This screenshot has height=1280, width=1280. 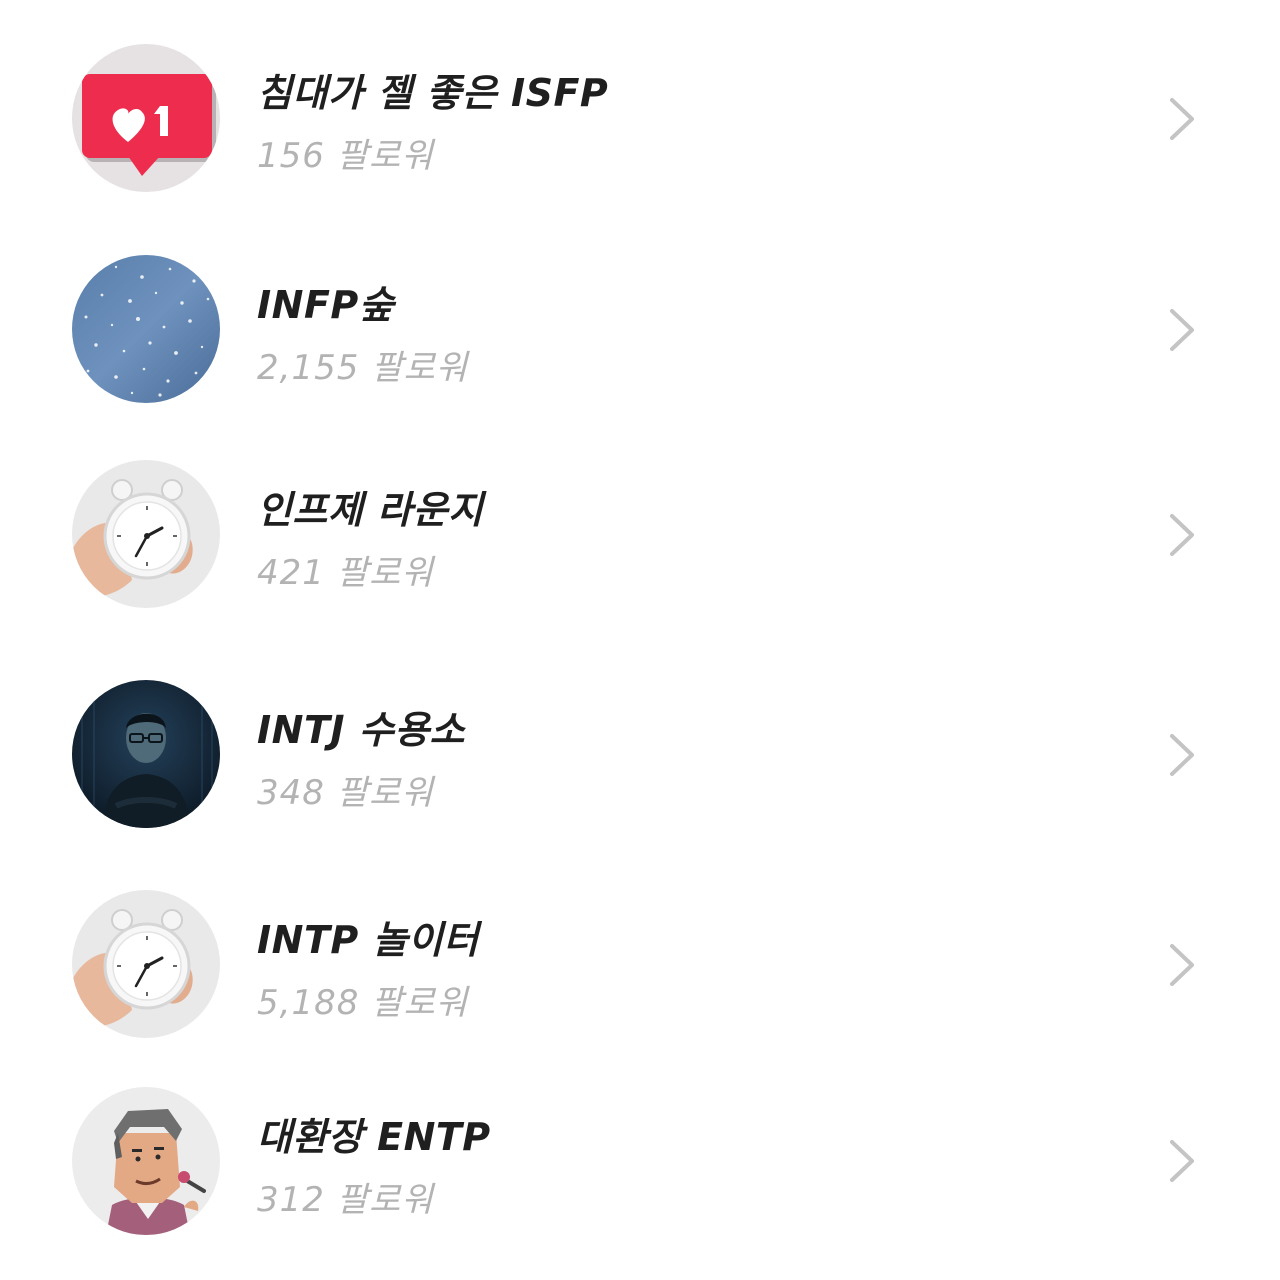 I want to click on man-in-glasses-avatar, so click(x=146, y=754).